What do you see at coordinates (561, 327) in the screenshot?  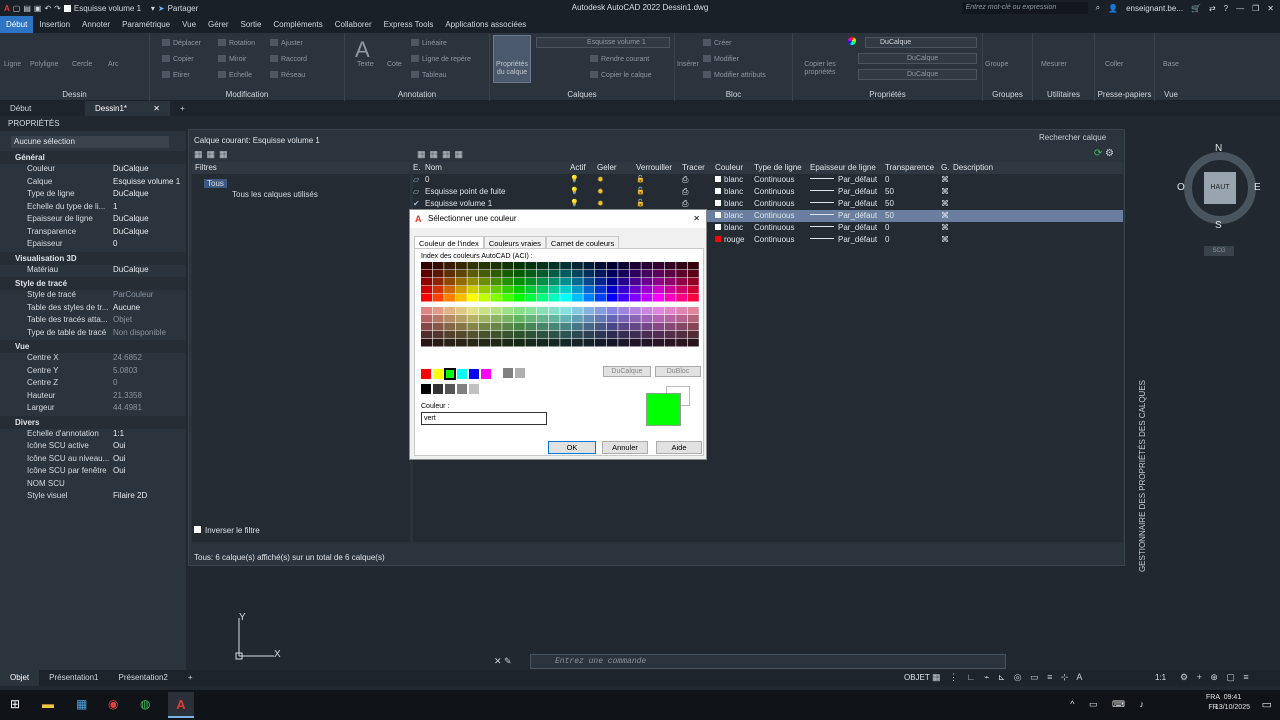 I see `aci-palette-bottom` at bounding box center [561, 327].